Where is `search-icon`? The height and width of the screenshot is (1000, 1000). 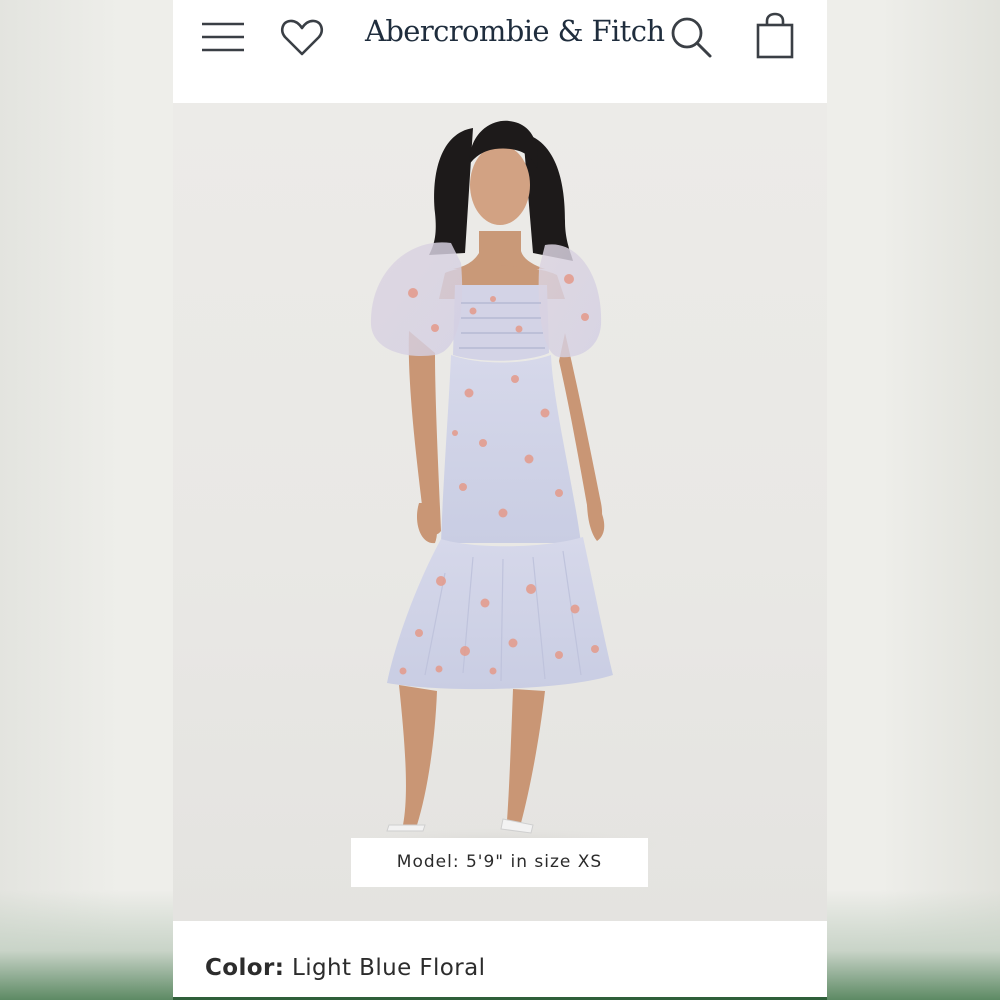 search-icon is located at coordinates (691, 37).